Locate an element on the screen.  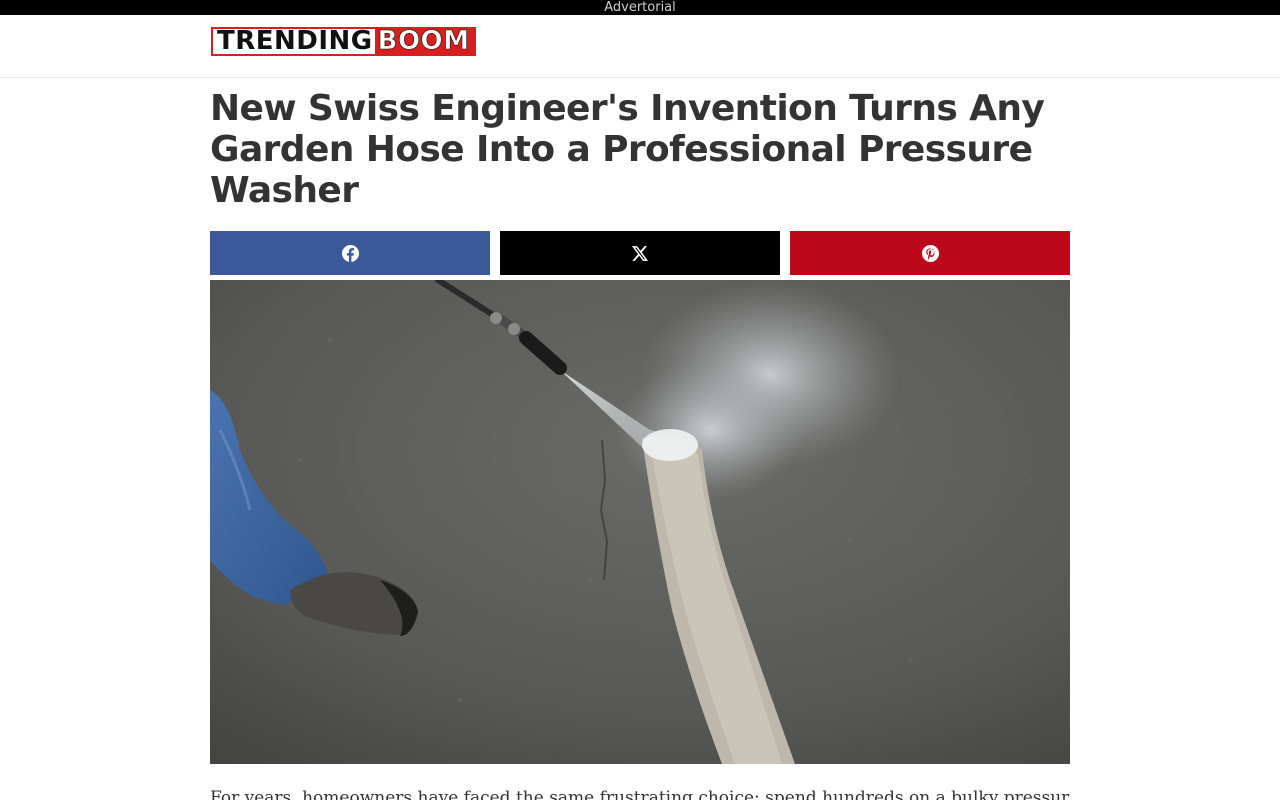
share-x-button is located at coordinates (640, 253).